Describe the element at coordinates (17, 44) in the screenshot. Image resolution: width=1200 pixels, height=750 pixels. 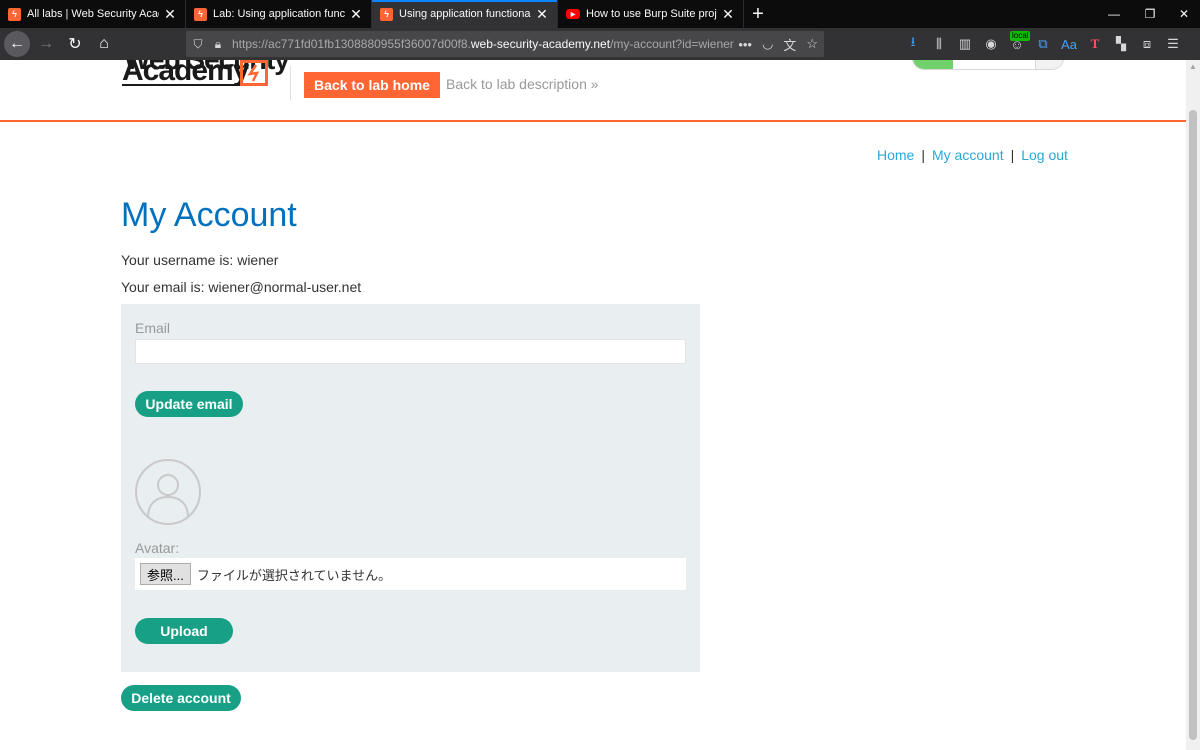
I see `back-arrow-icon: ←` at that location.